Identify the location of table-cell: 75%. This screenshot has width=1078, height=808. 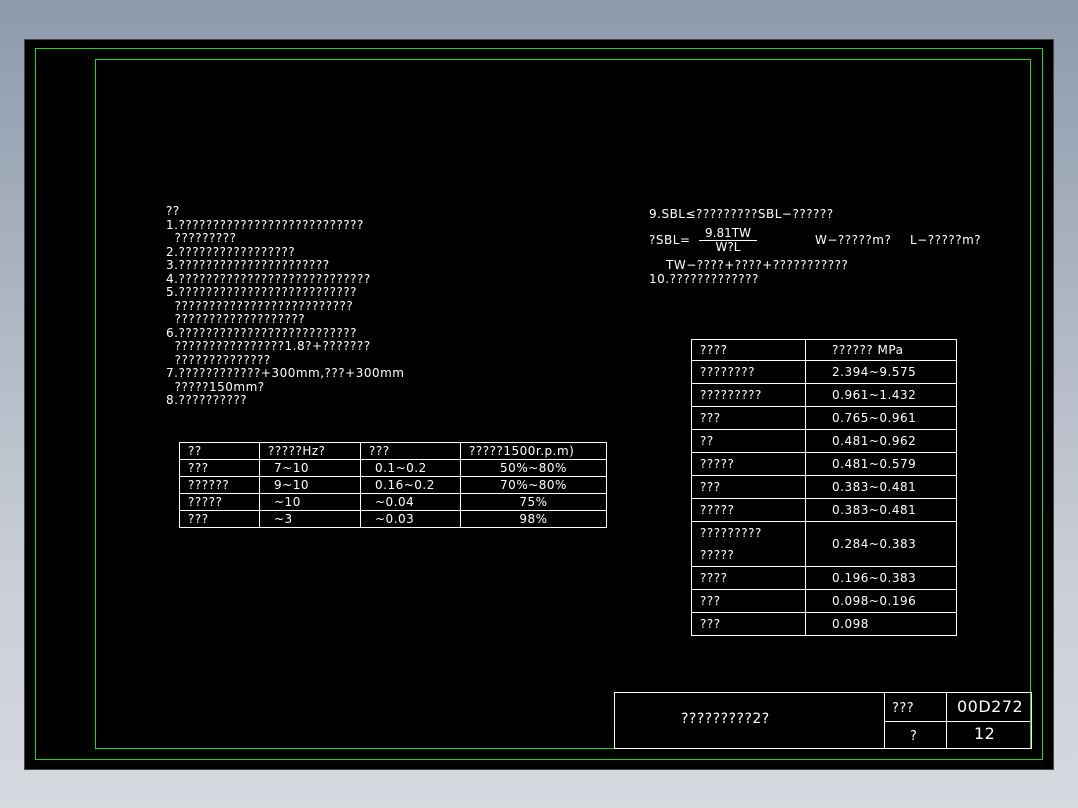
(533, 502).